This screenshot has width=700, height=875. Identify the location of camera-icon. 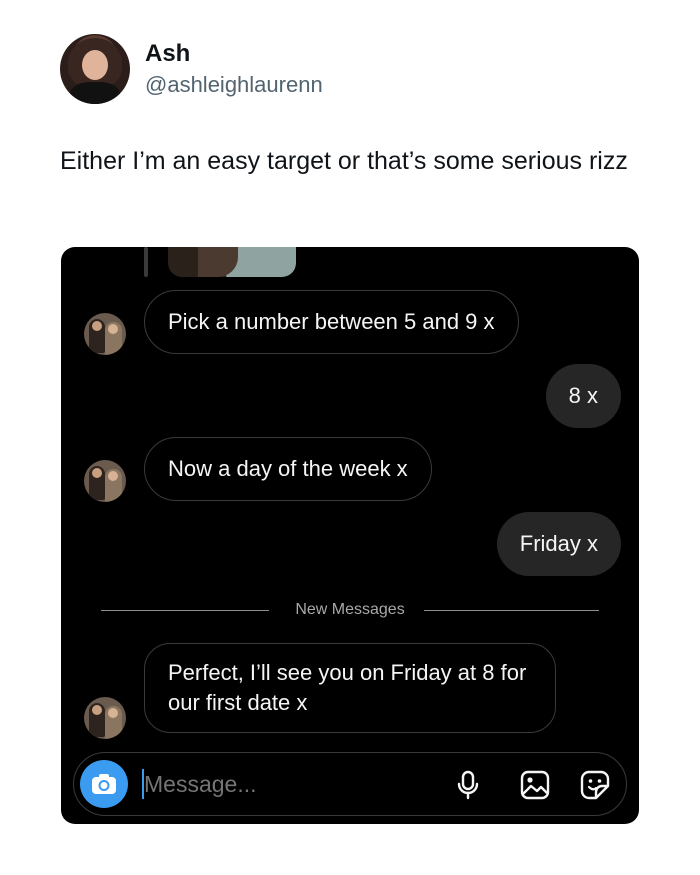
(104, 784).